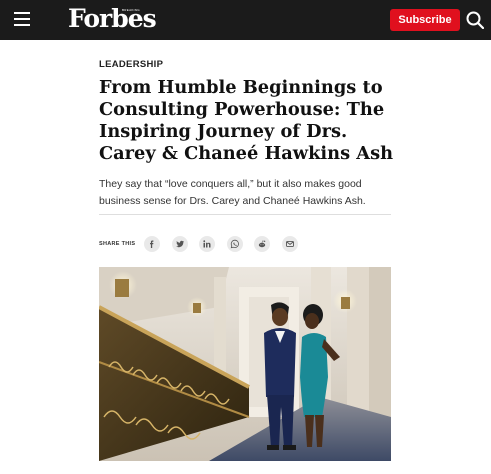  I want to click on share-facebook-button, so click(152, 244).